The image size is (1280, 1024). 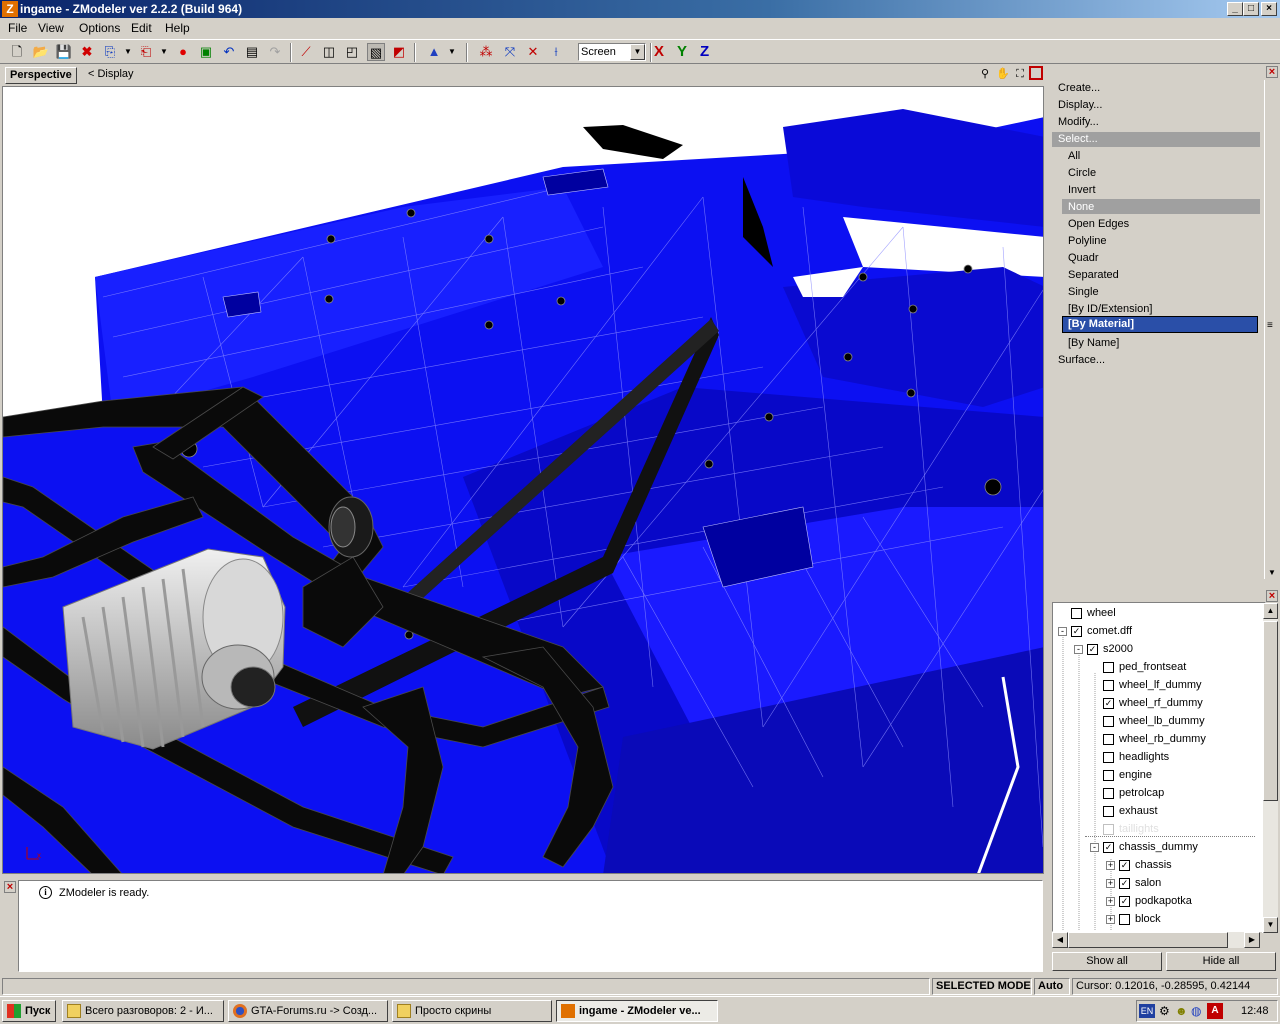 I want to click on render-icon: ▣, so click(x=206, y=52).